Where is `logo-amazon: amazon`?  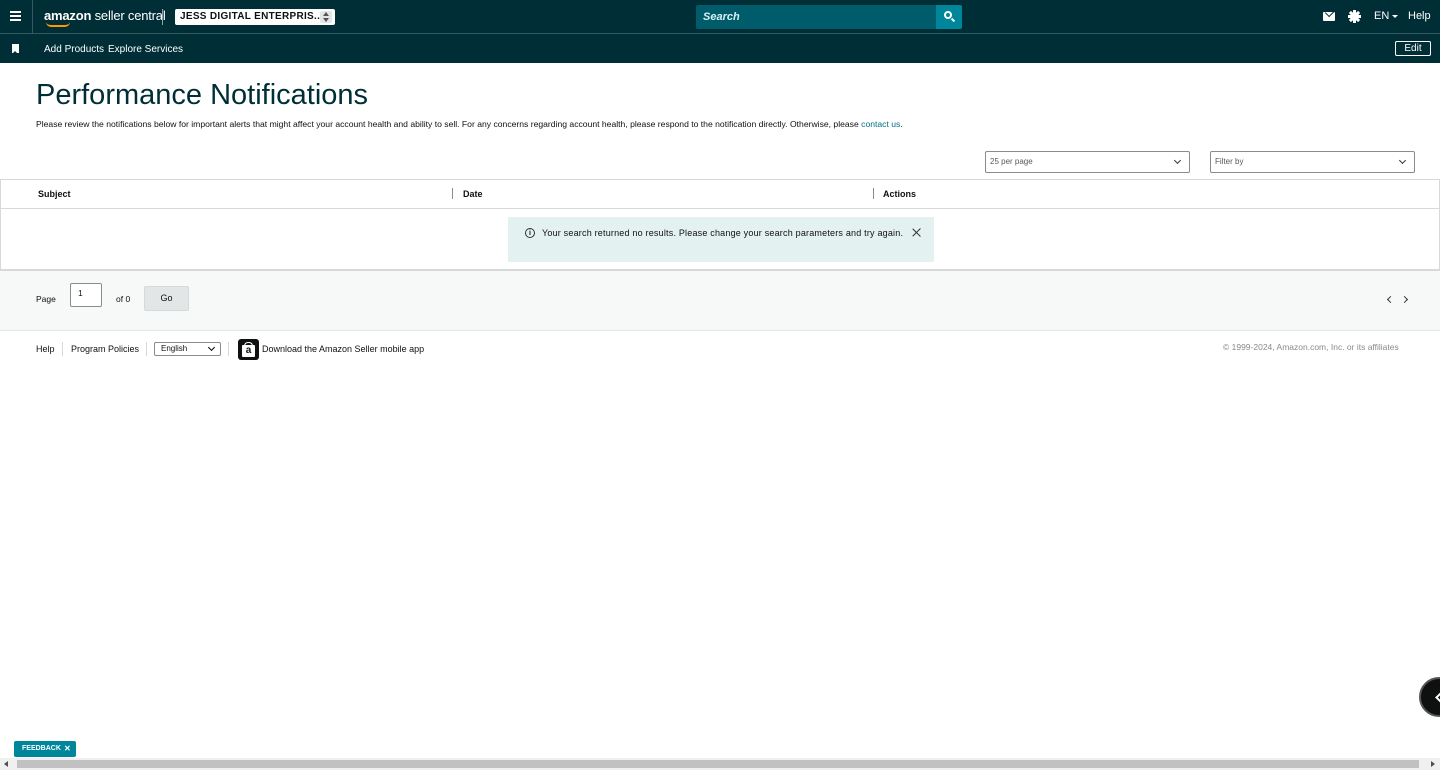 logo-amazon: amazon is located at coordinates (68, 15).